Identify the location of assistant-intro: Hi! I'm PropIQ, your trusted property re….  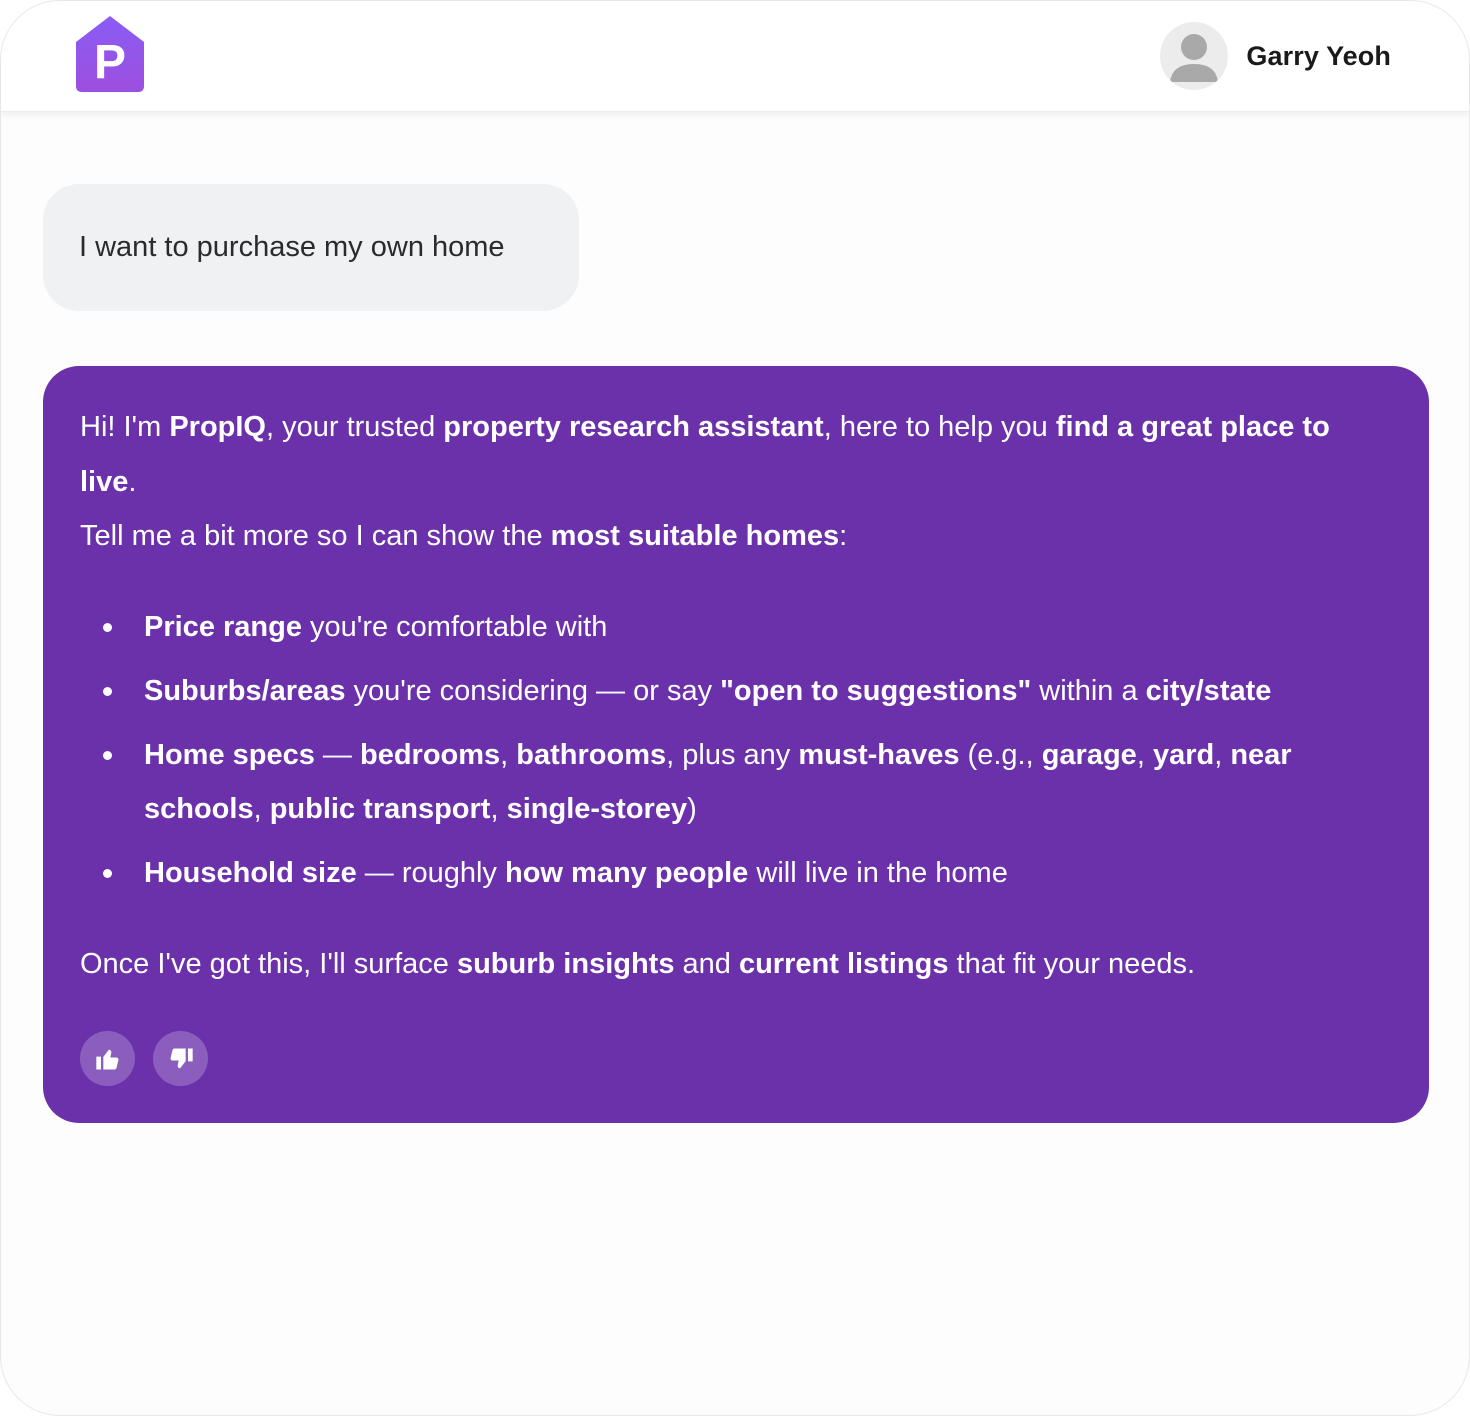
(705, 454).